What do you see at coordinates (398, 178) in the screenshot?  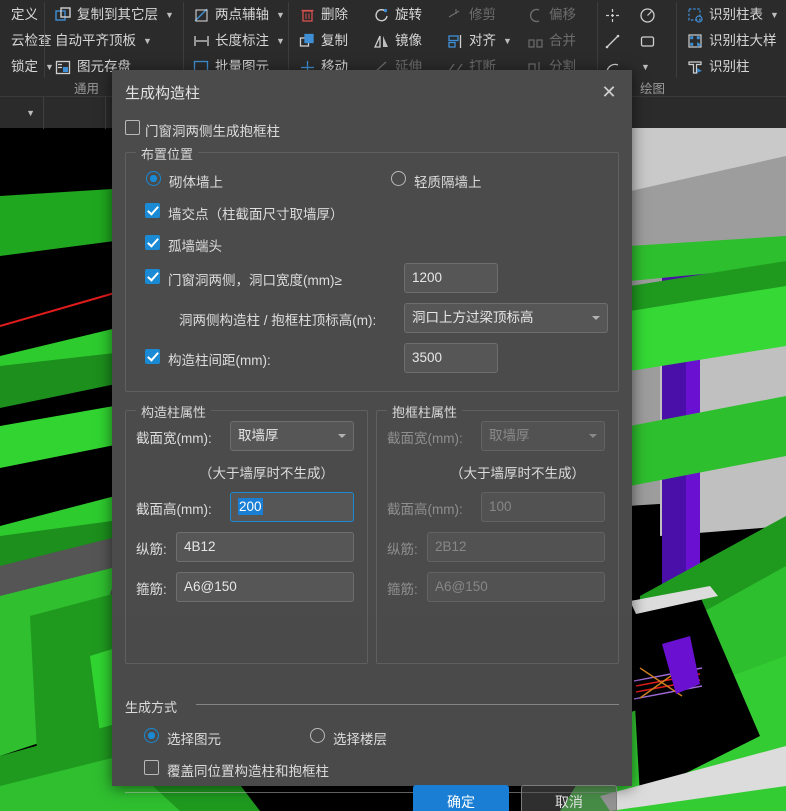 I see `radio-on-light-partition-wall` at bounding box center [398, 178].